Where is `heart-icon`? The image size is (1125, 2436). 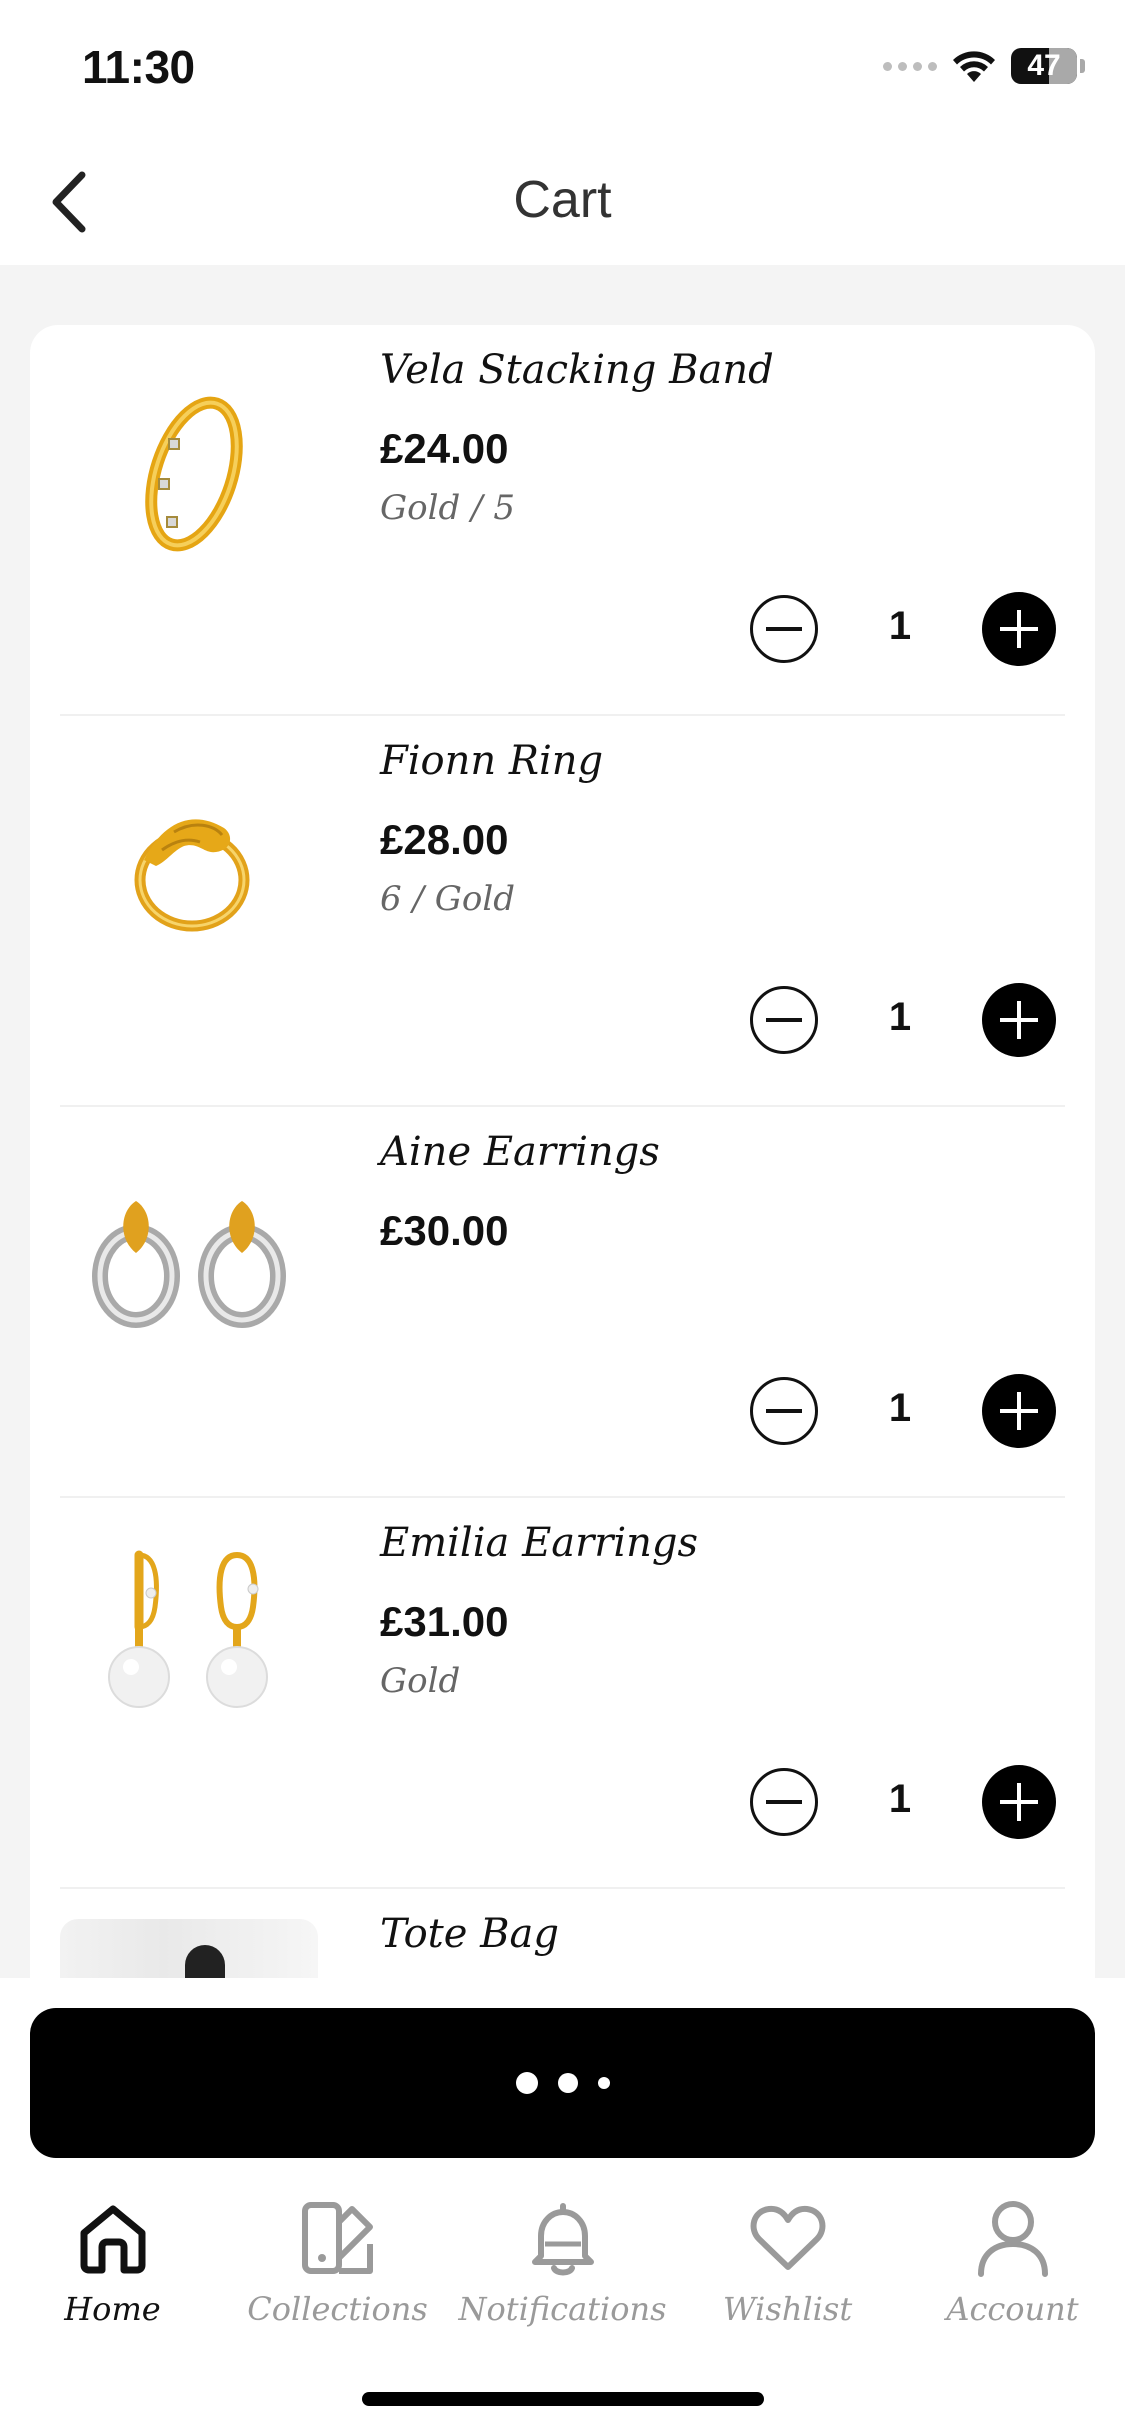 heart-icon is located at coordinates (788, 2238).